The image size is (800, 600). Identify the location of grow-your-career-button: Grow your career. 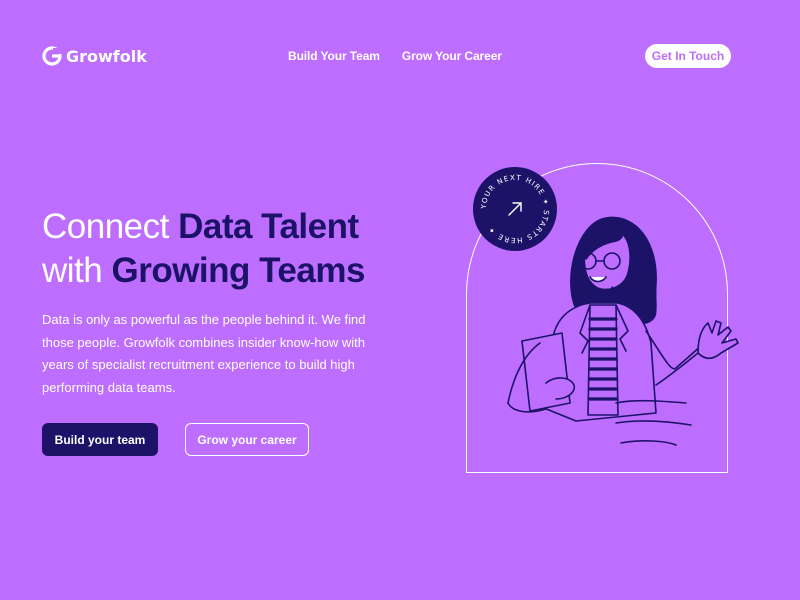
(247, 439).